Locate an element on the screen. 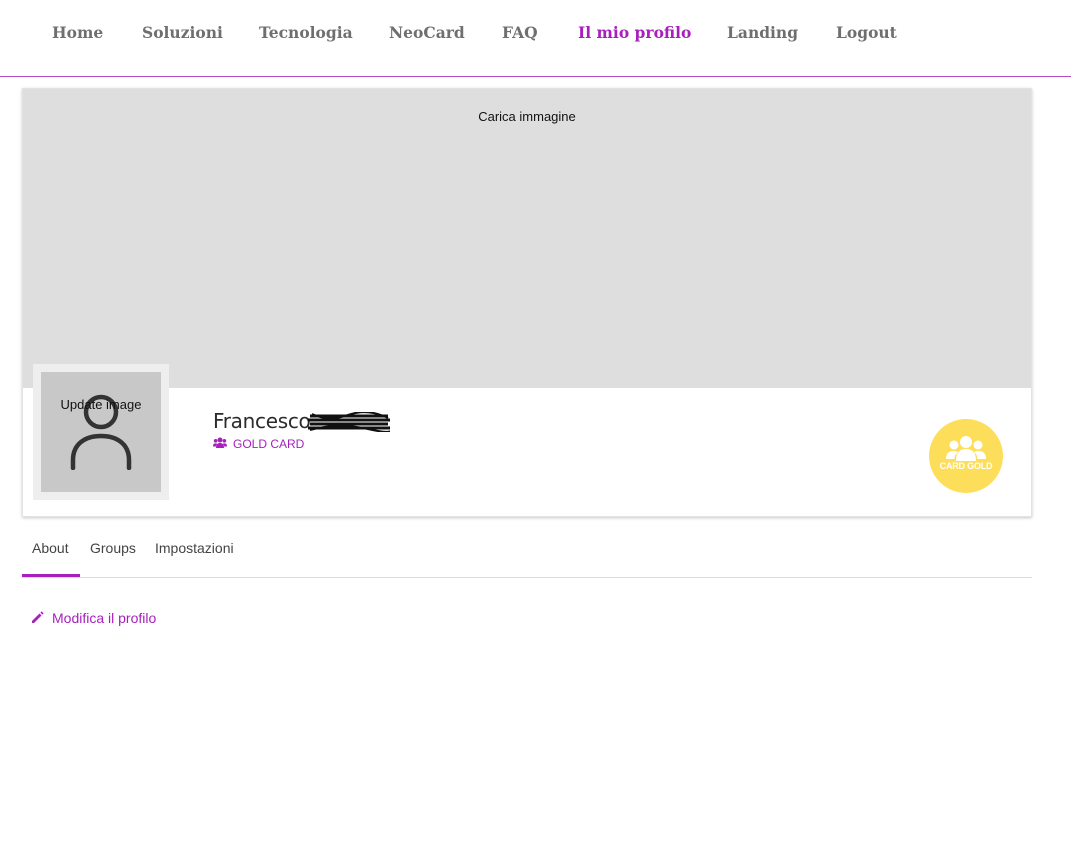 The image size is (1071, 844). nav-item-neocard: NeoCard is located at coordinates (427, 33).